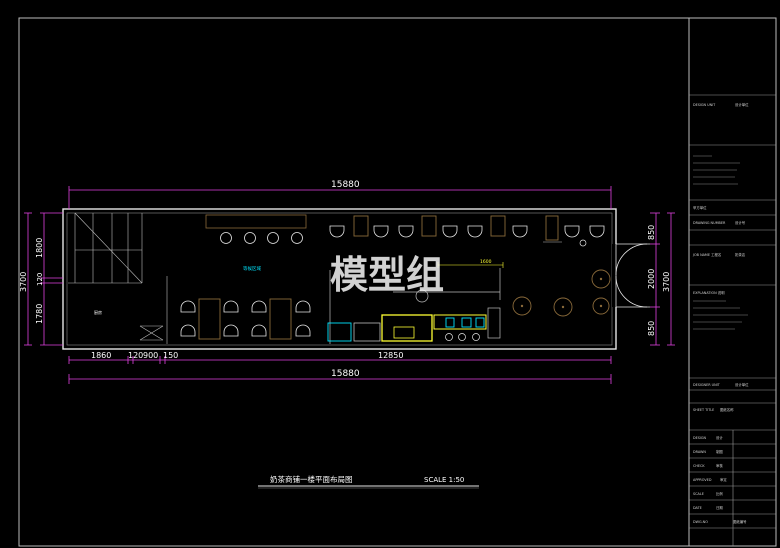 Image resolution: width=780 pixels, height=548 pixels. Describe the element at coordinates (702, 480) in the screenshot. I see `approved-label: APPROVED` at that location.